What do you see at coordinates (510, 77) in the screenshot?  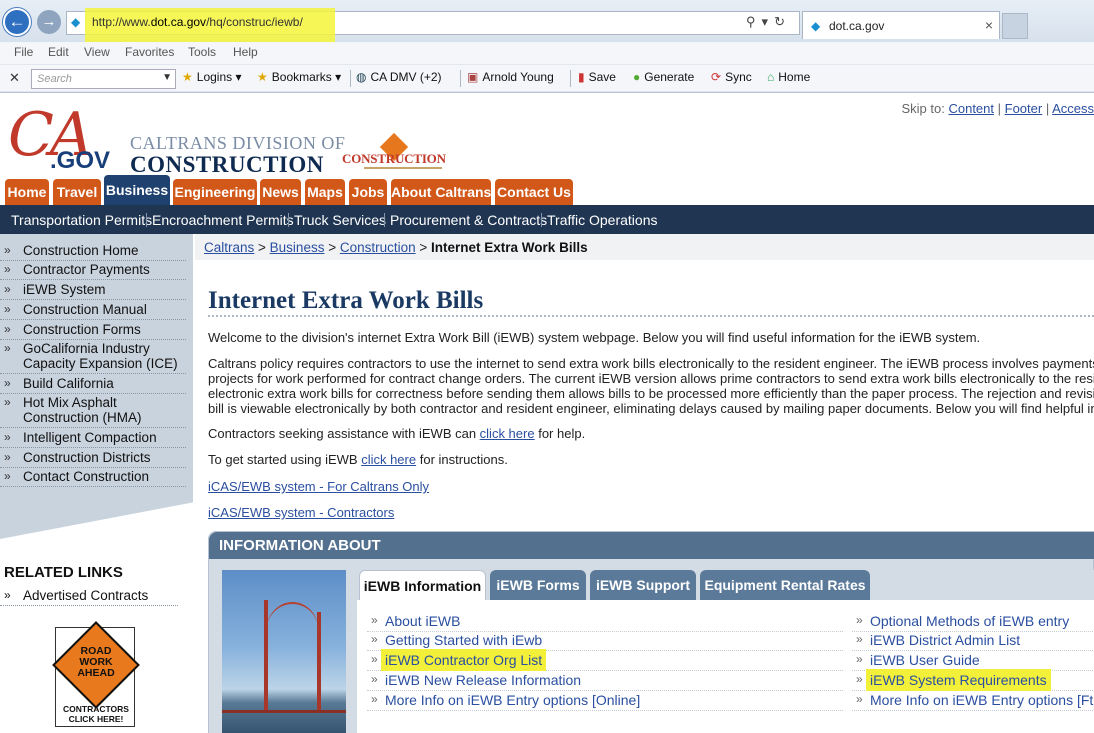 I see `fav-arnold-young: ▣ Arnold Young` at bounding box center [510, 77].